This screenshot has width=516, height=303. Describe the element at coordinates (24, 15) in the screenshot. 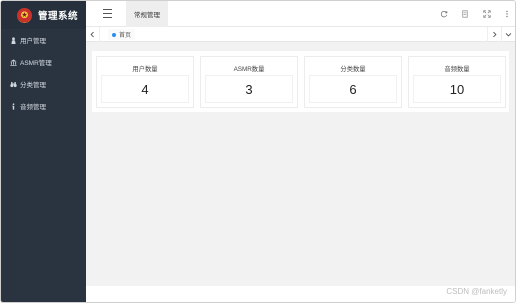

I see `emblem-logo-icon: ★` at that location.